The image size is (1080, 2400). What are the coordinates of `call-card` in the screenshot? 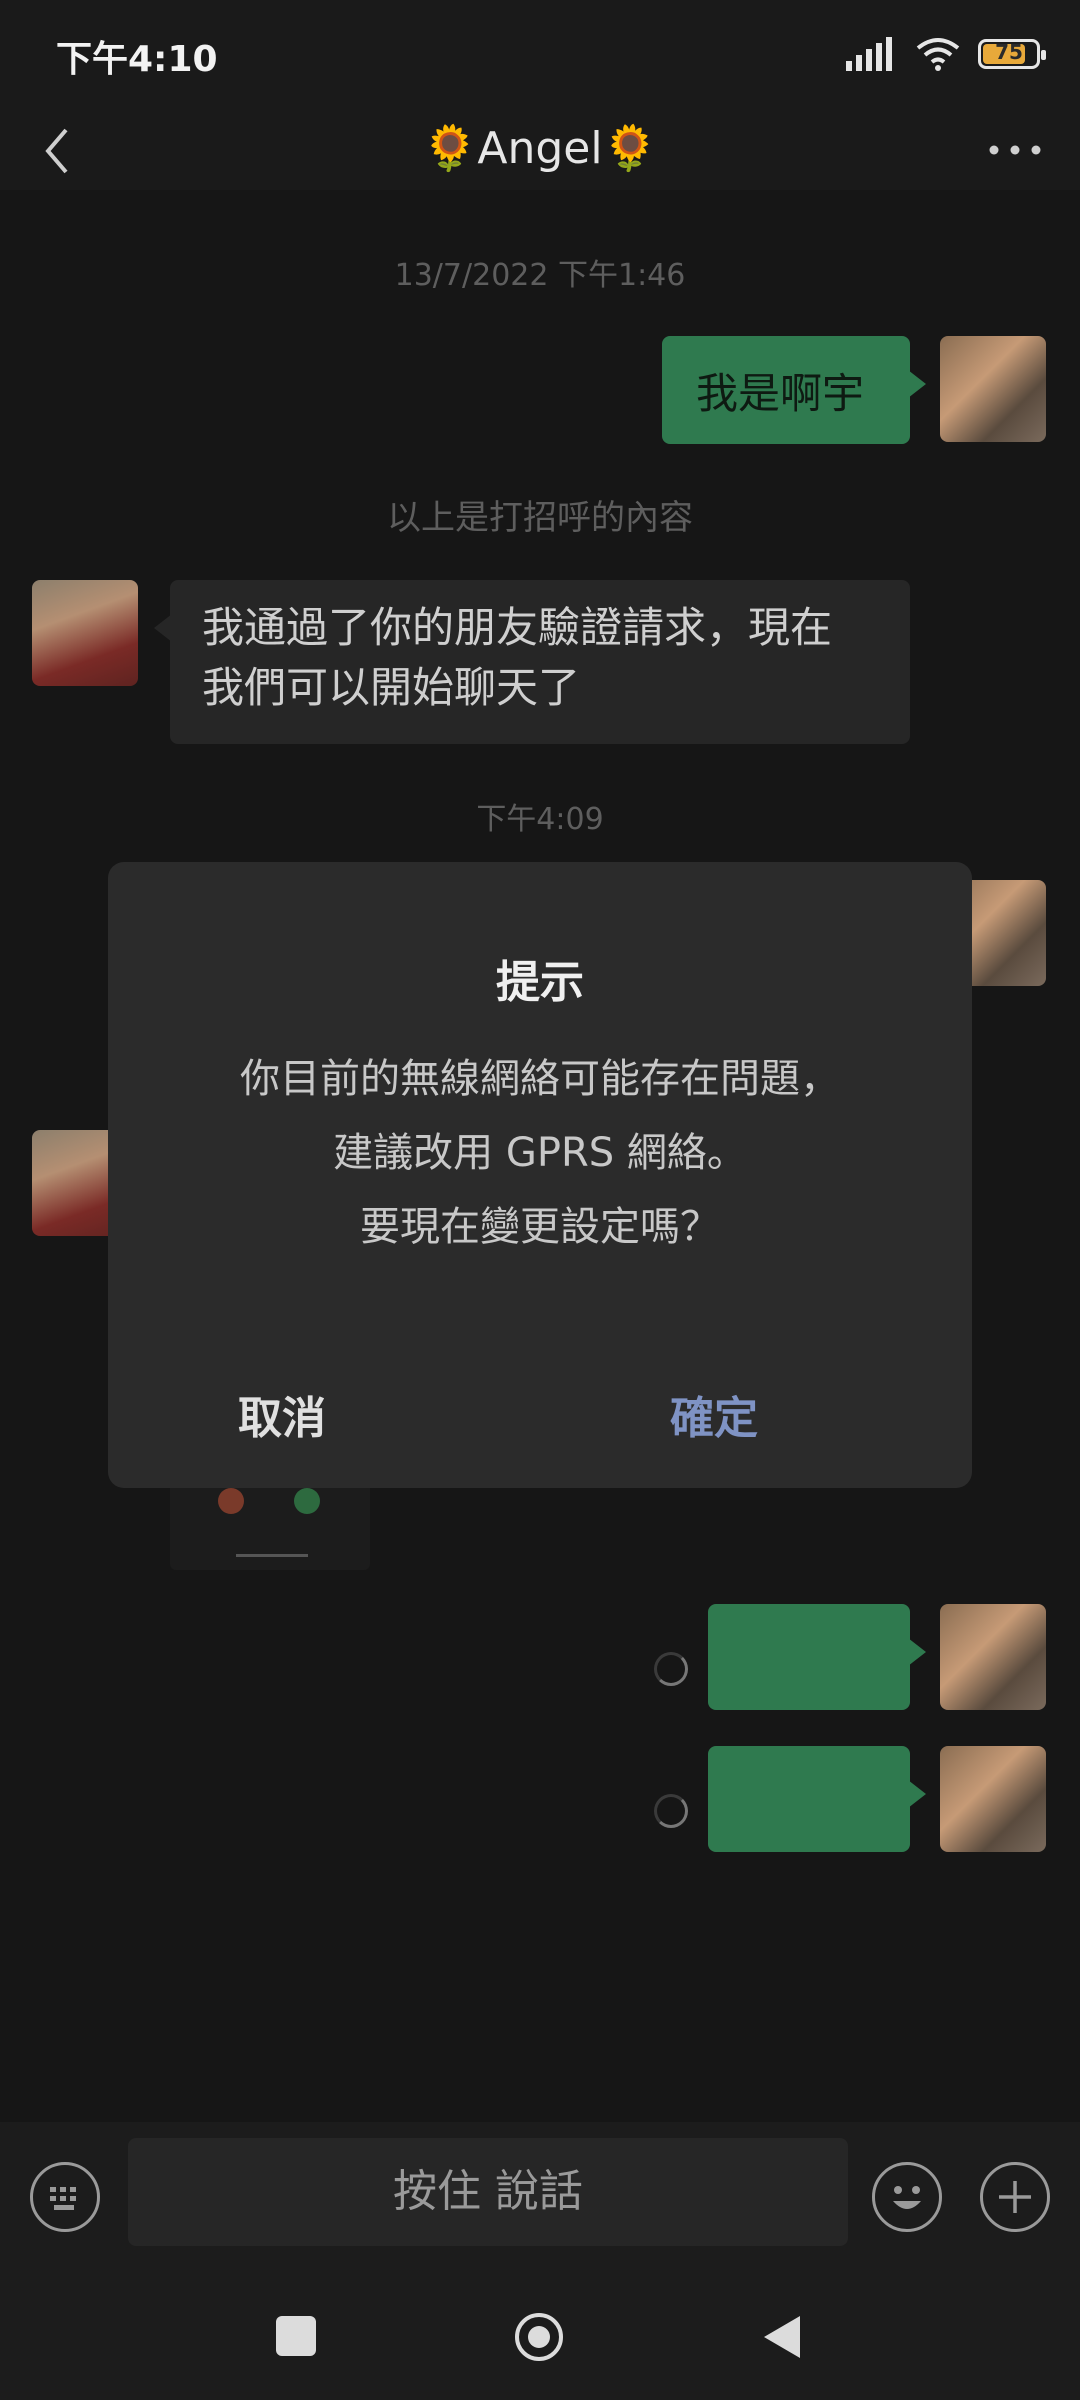 It's located at (270, 1525).